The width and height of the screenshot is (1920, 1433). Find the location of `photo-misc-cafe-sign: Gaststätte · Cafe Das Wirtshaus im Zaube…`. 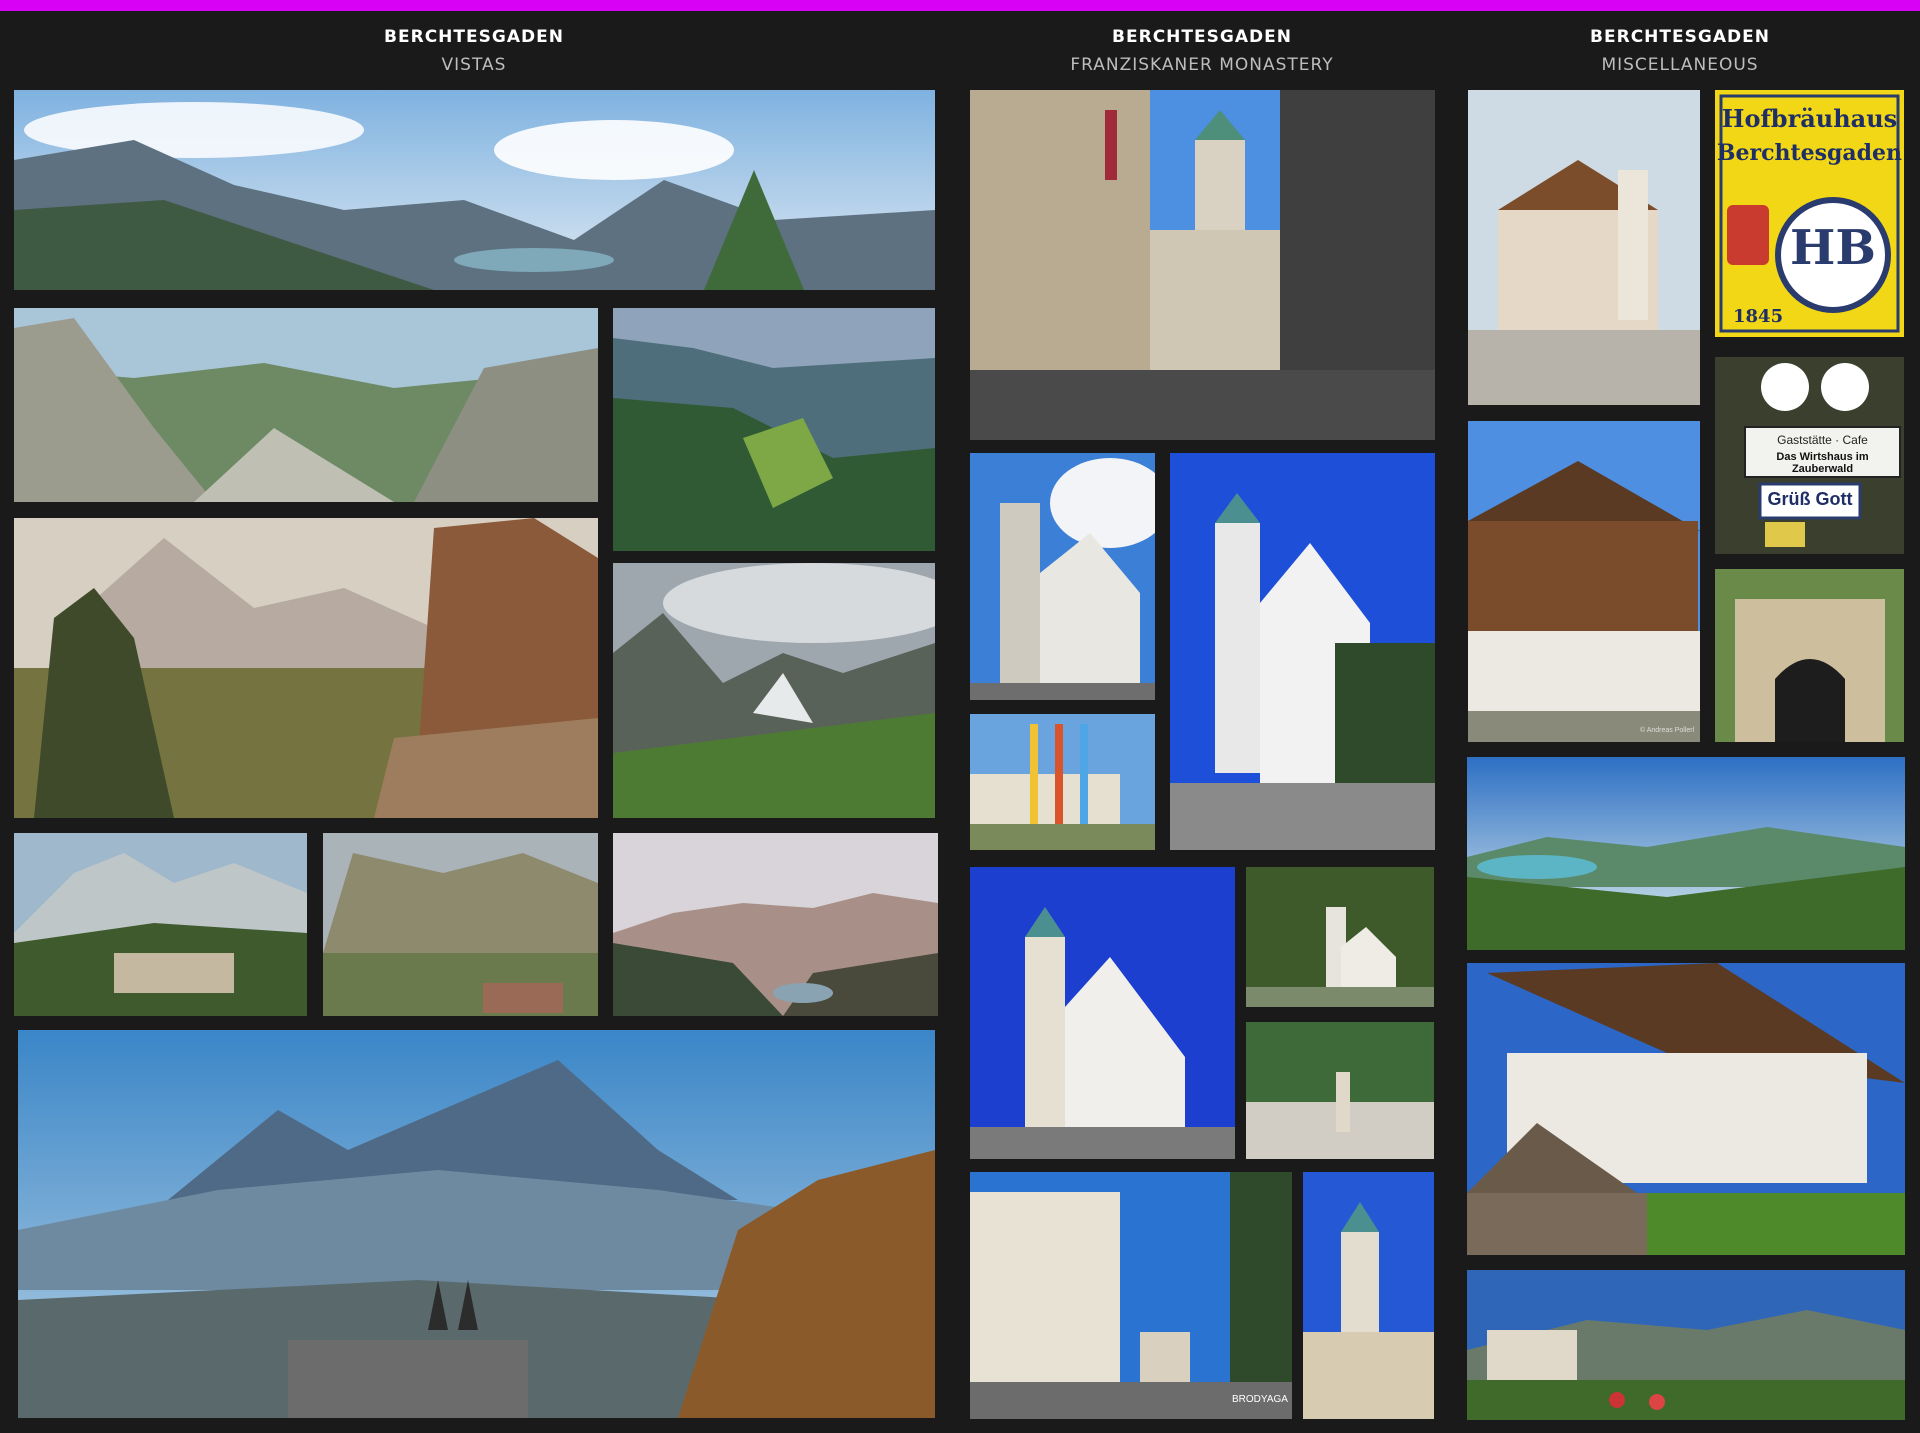

photo-misc-cafe-sign: Gaststätte · Cafe Das Wirtshaus im Zaube… is located at coordinates (1809, 455).